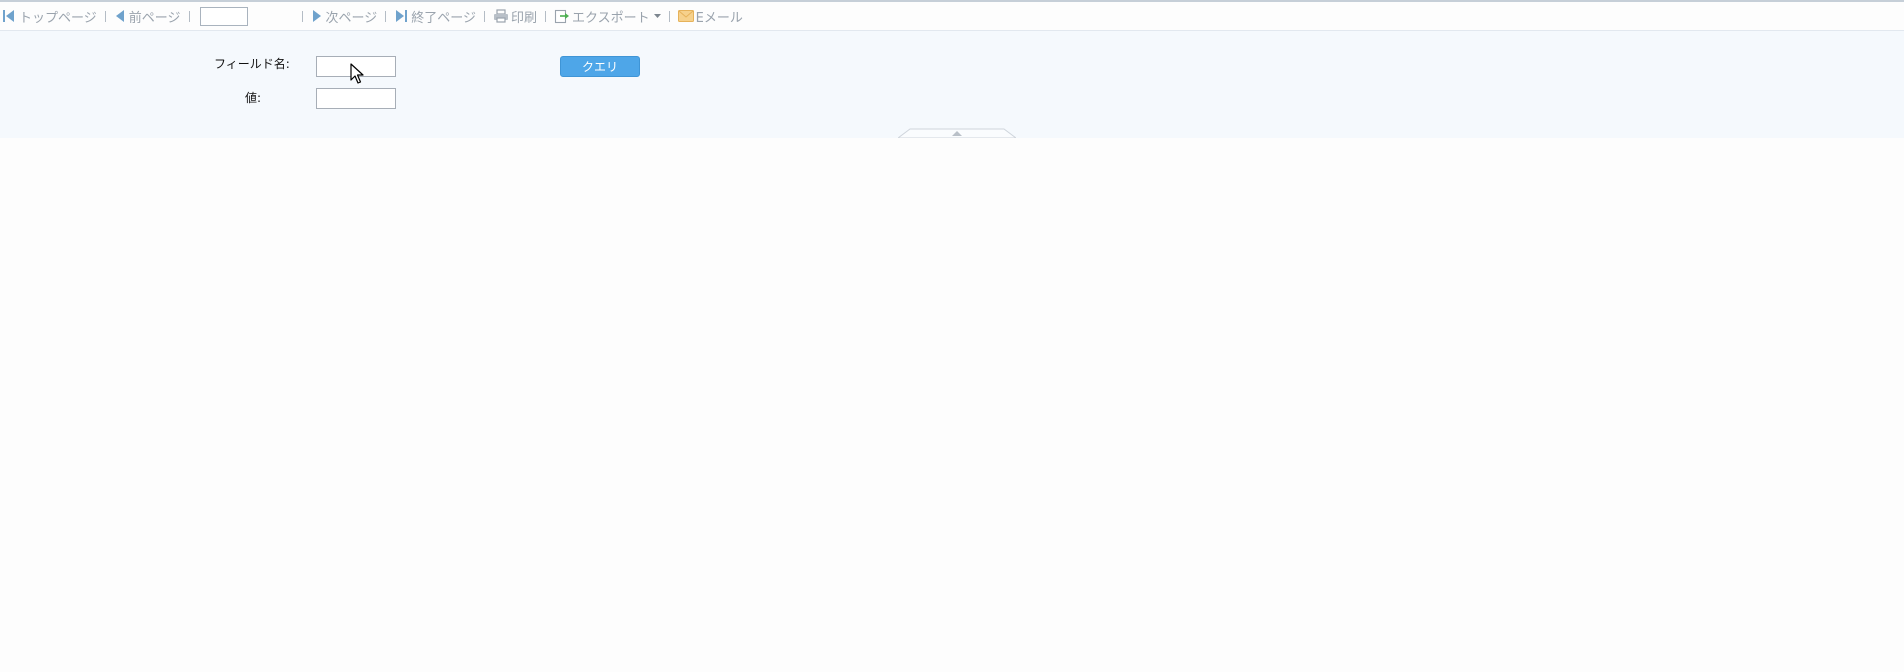 The height and width of the screenshot is (672, 1904). What do you see at coordinates (611, 18) in the screenshot?
I see `export-label: エクスポート` at bounding box center [611, 18].